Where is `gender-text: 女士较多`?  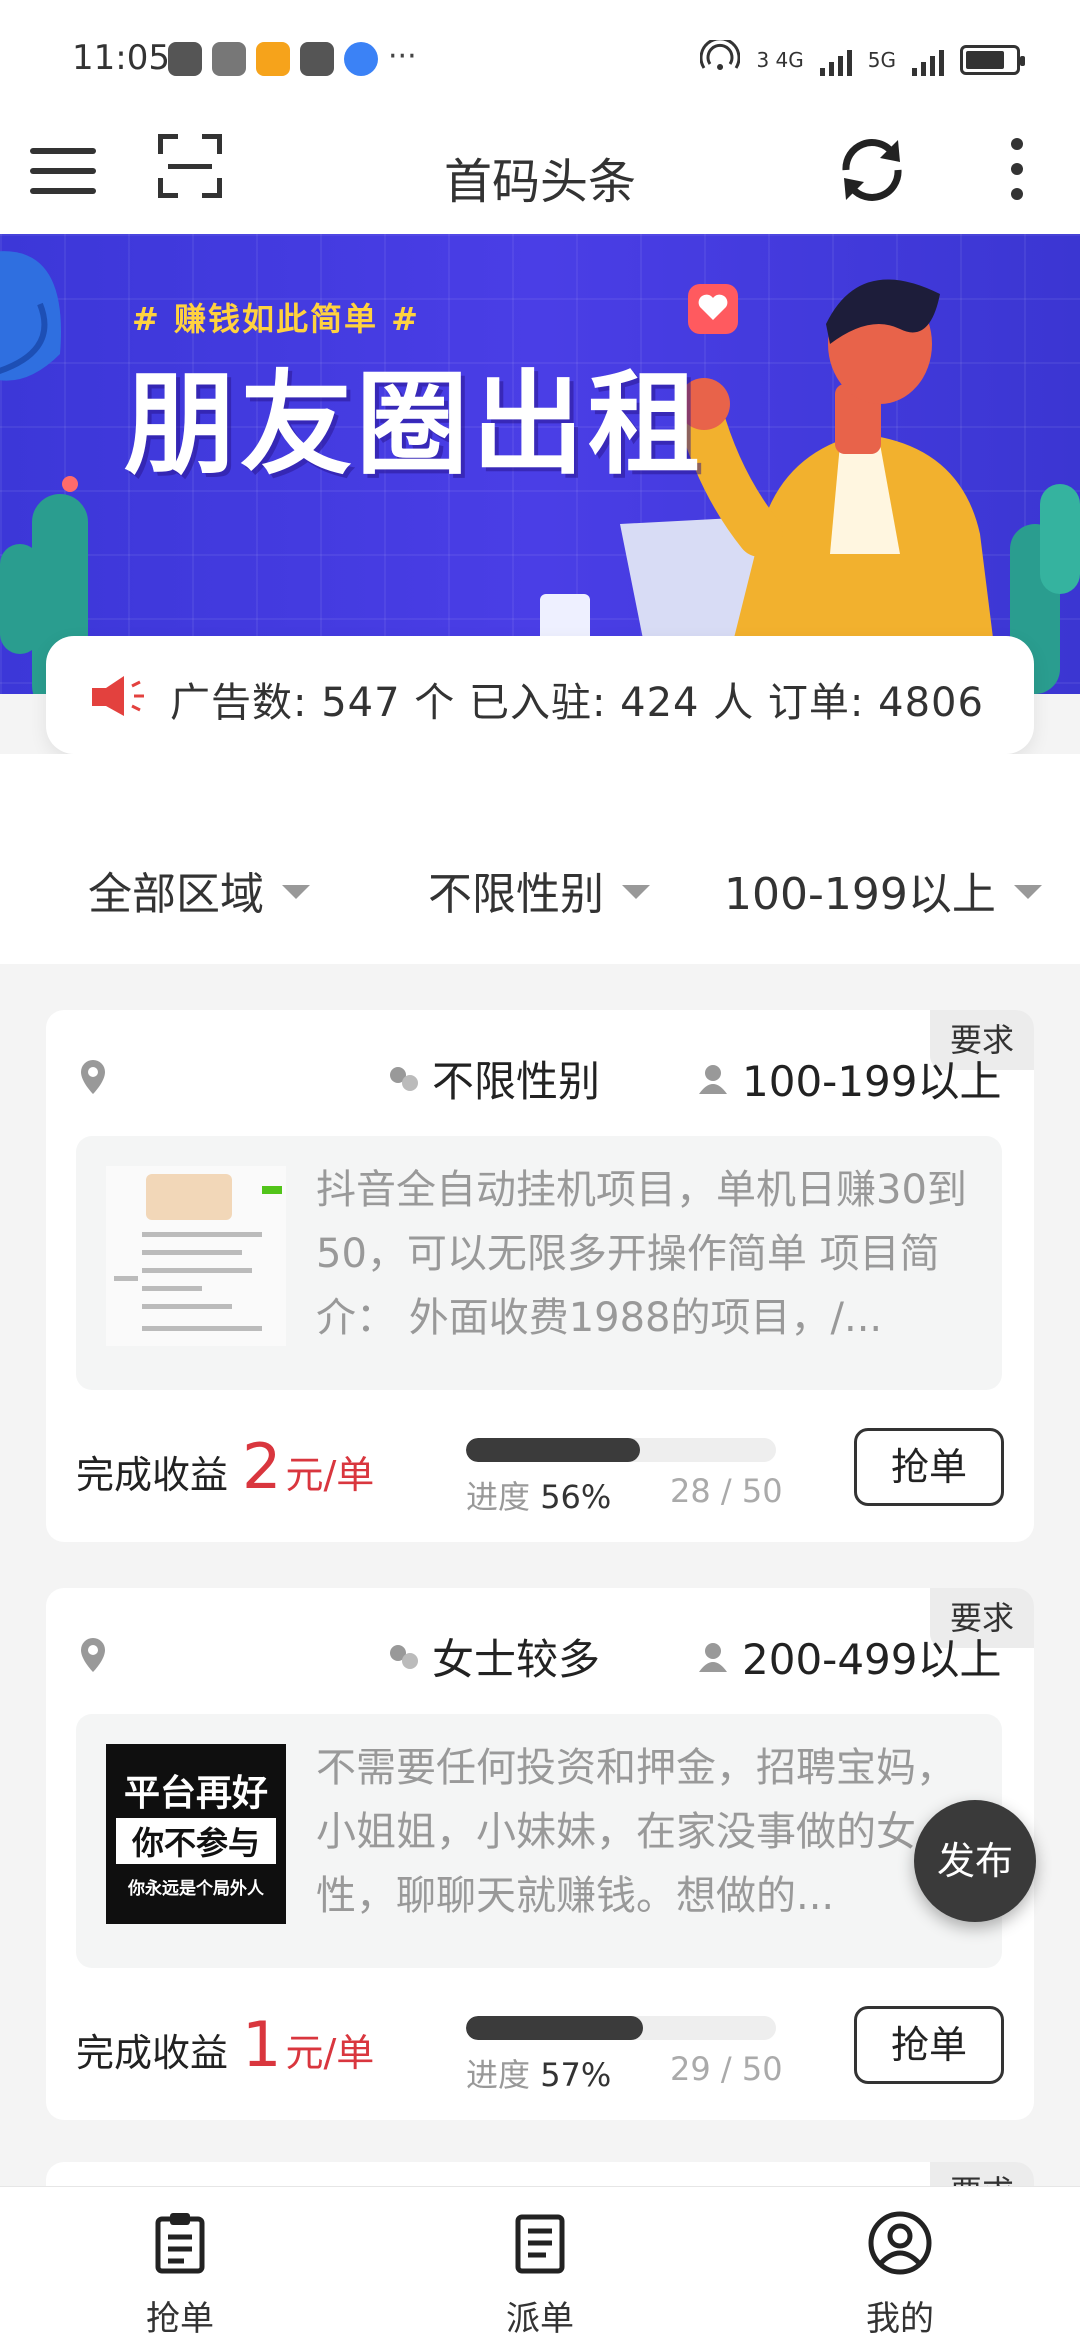 gender-text: 女士较多 is located at coordinates (516, 1659).